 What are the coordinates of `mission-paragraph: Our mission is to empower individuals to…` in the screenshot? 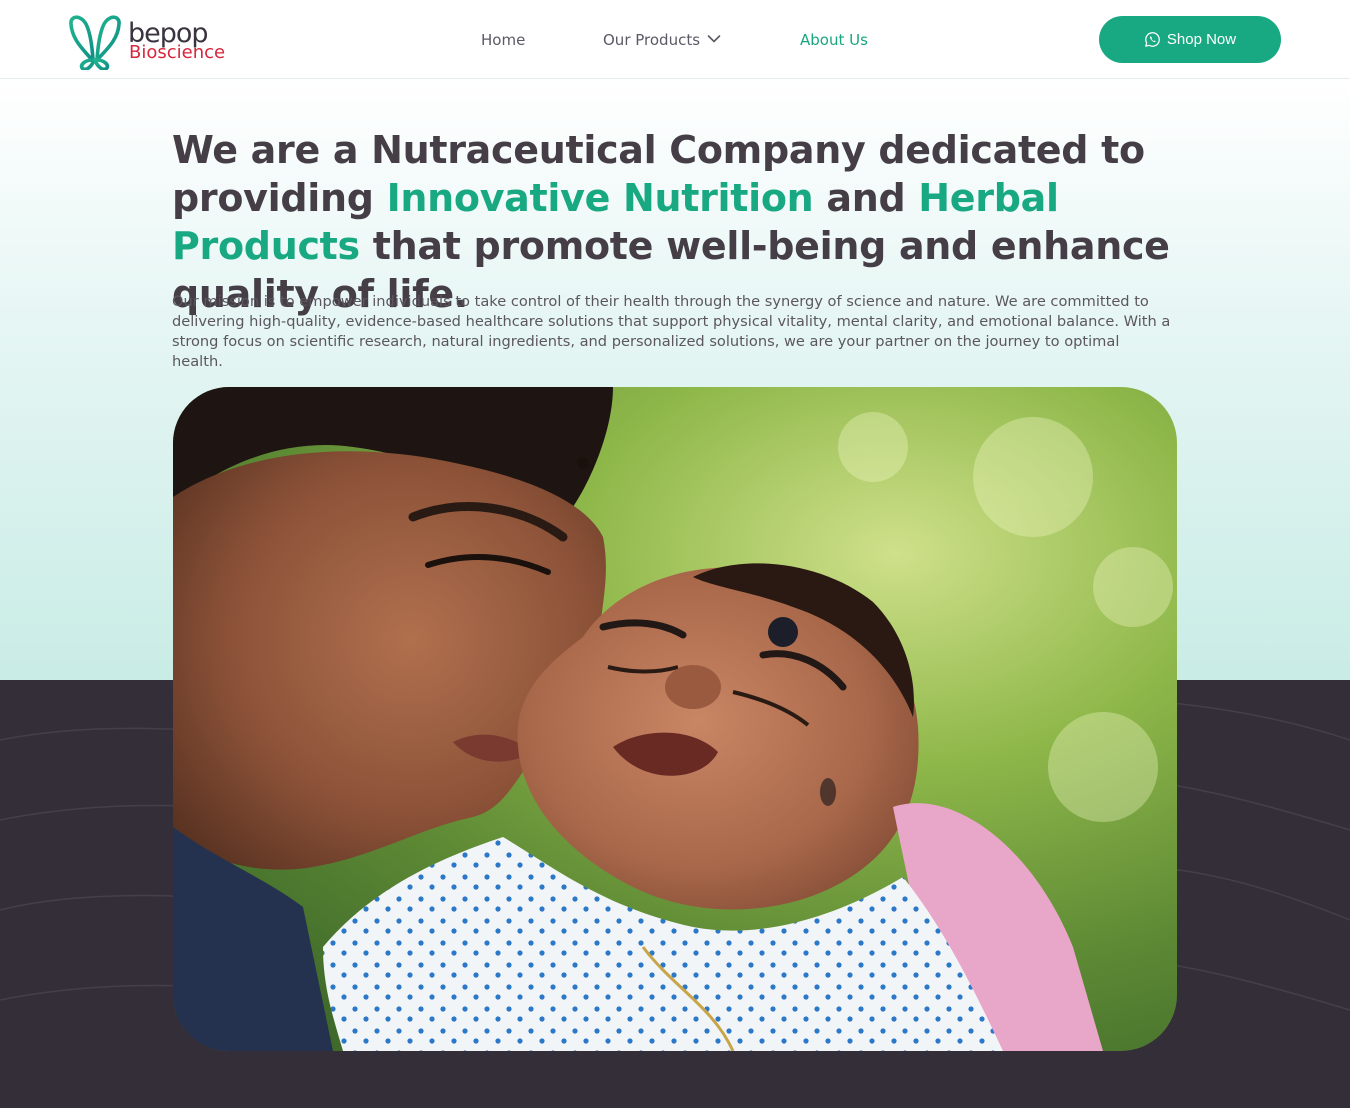 It's located at (671, 331).